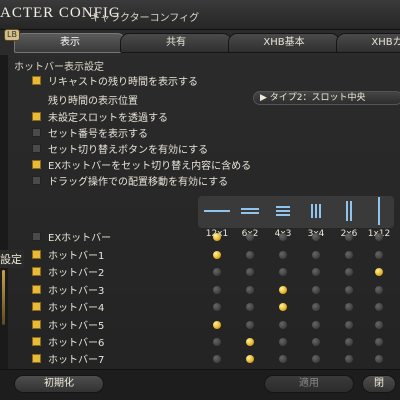 The height and width of the screenshot is (400, 400). Describe the element at coordinates (217, 217) in the screenshot. I see `layout-12x1: 12x1` at that location.